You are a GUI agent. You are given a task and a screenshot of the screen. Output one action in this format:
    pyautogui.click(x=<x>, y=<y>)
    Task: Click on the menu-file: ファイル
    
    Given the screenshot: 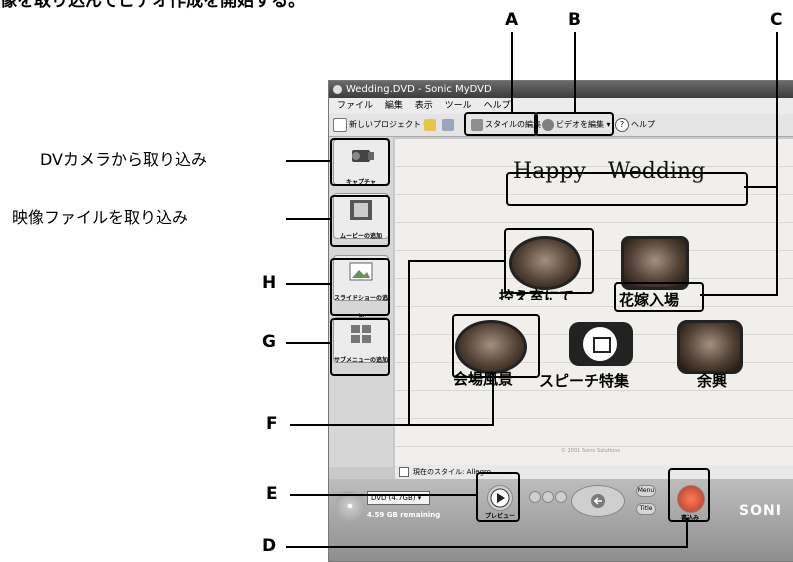 What is the action you would take?
    pyautogui.click(x=355, y=106)
    